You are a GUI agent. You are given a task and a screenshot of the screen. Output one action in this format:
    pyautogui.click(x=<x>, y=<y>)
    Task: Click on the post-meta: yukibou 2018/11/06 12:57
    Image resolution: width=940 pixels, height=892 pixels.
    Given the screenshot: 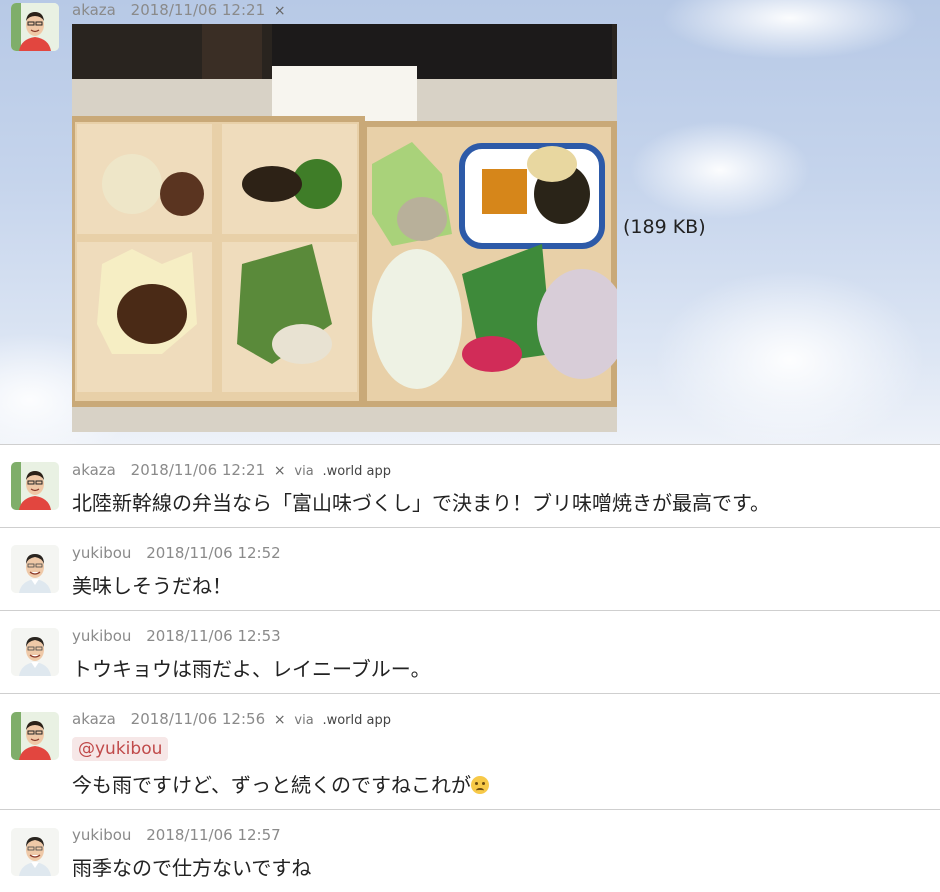 What is the action you would take?
    pyautogui.click(x=176, y=835)
    